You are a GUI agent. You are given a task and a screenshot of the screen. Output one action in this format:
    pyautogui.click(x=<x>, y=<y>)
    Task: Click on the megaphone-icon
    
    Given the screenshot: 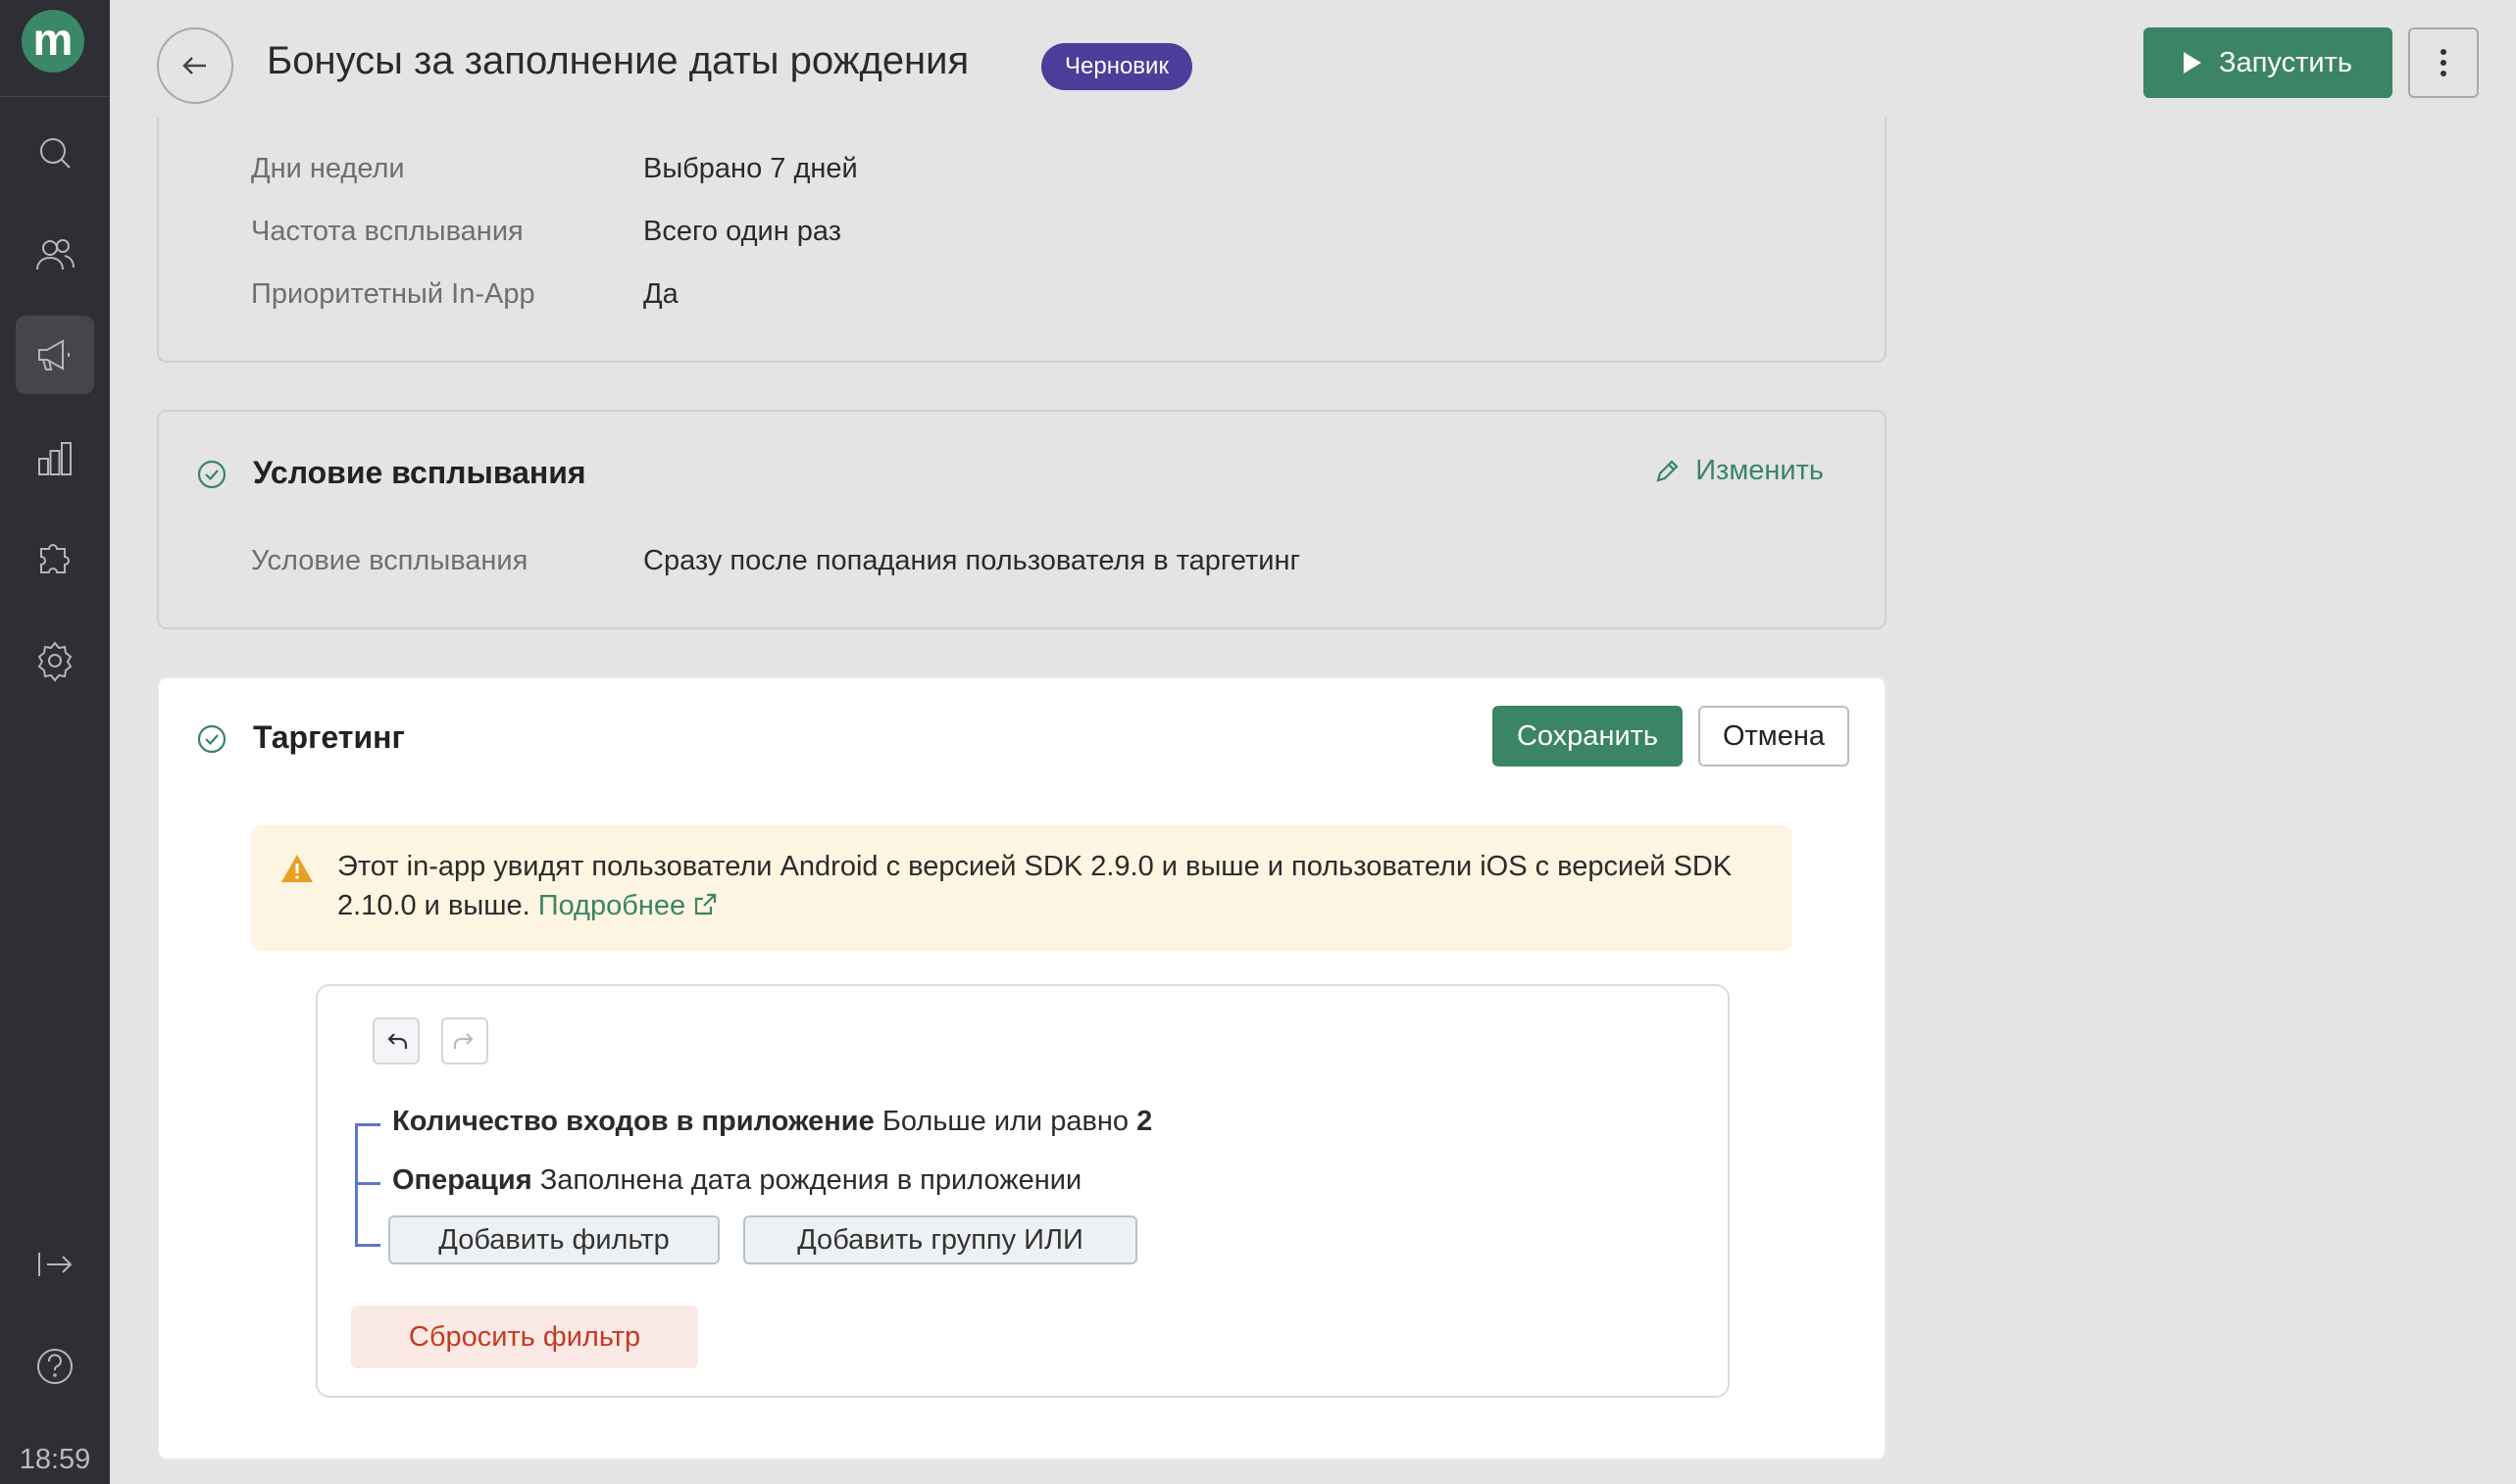 What is the action you would take?
    pyautogui.click(x=54, y=355)
    